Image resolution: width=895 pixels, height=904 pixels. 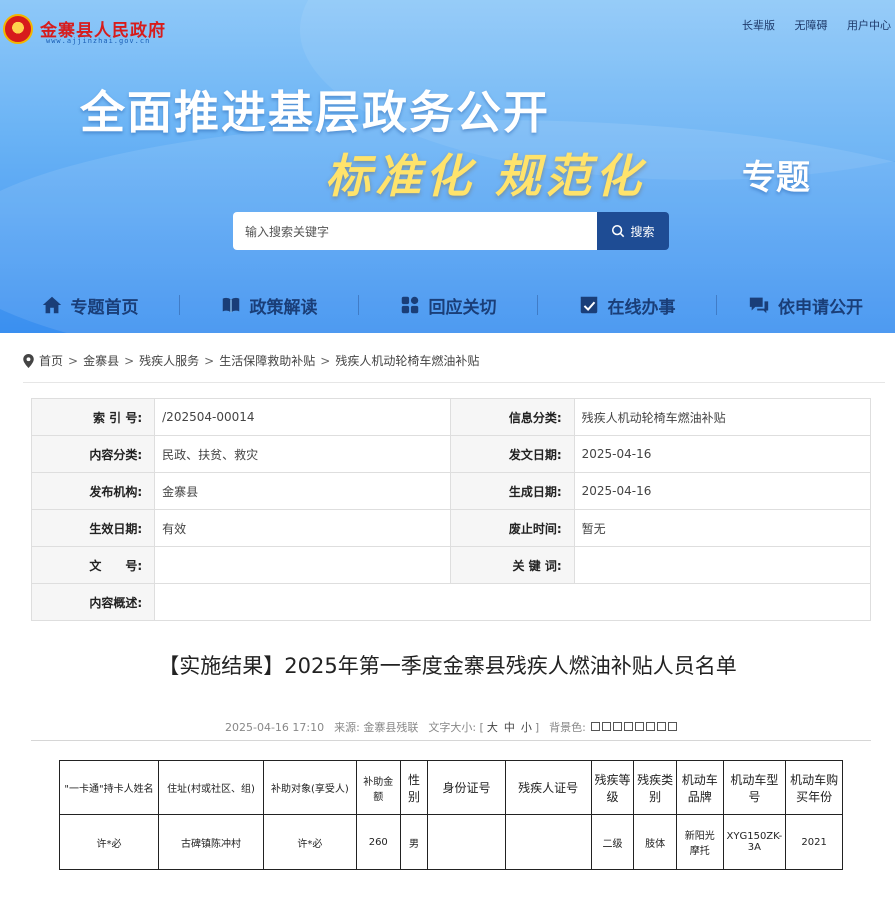 I want to click on font-size-medium: 中, so click(x=509, y=727).